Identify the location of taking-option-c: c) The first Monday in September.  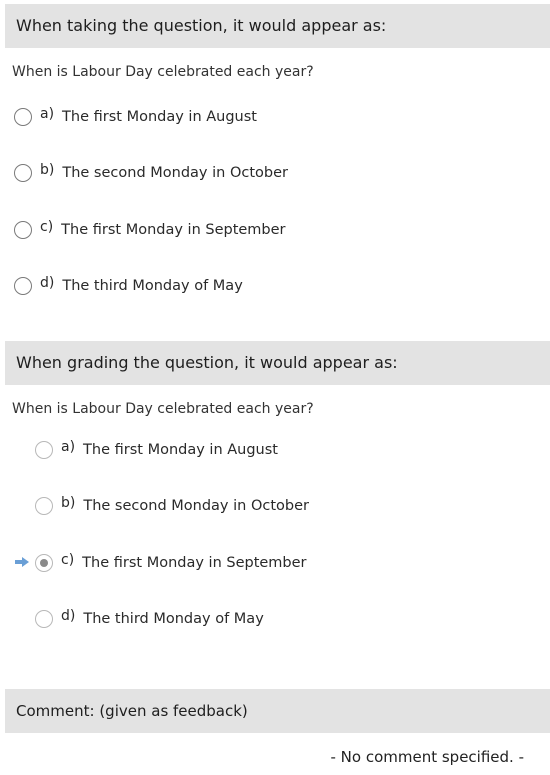
(150, 230).